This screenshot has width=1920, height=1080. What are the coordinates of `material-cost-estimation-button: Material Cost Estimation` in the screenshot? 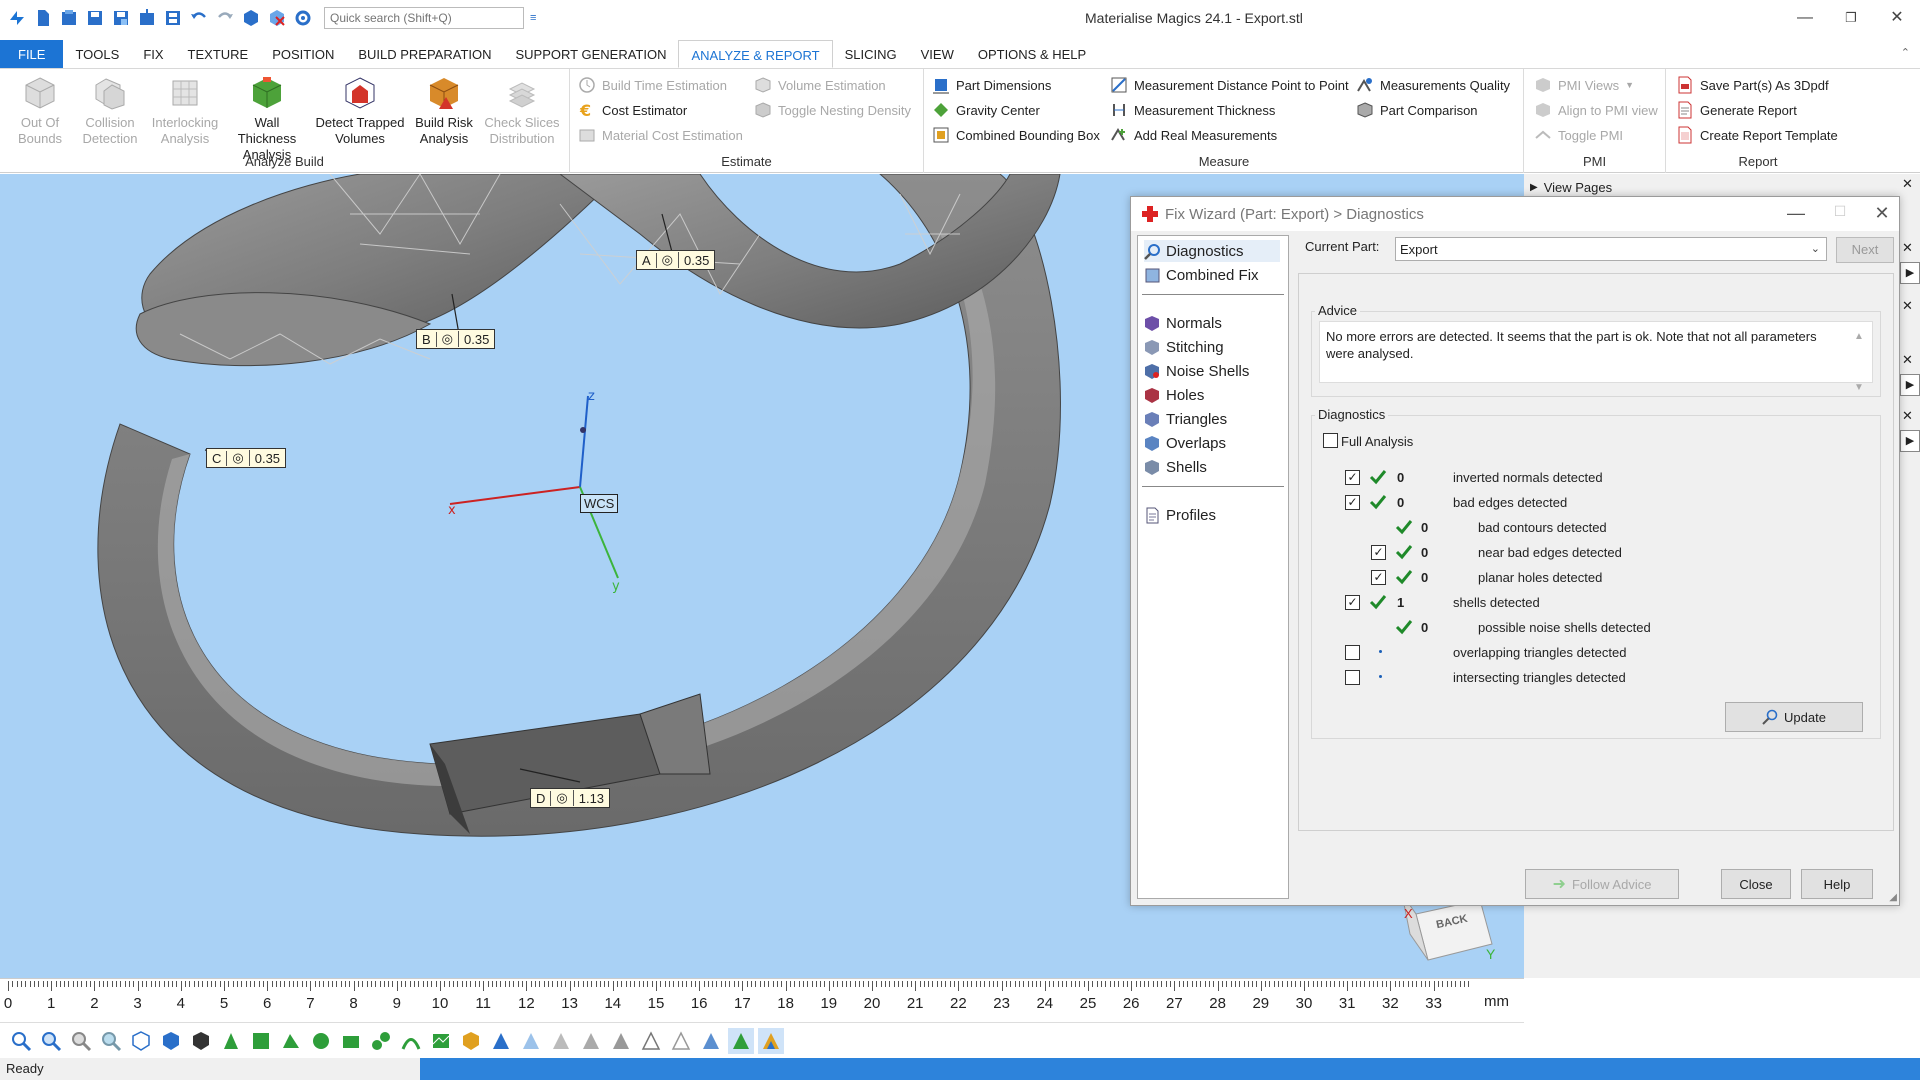 It's located at (660, 135).